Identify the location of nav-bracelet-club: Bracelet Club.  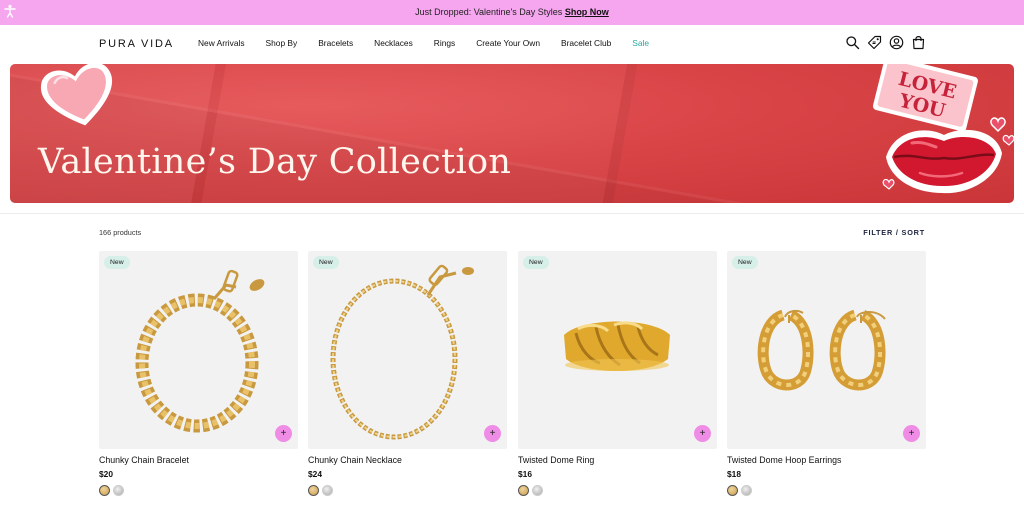
(586, 43).